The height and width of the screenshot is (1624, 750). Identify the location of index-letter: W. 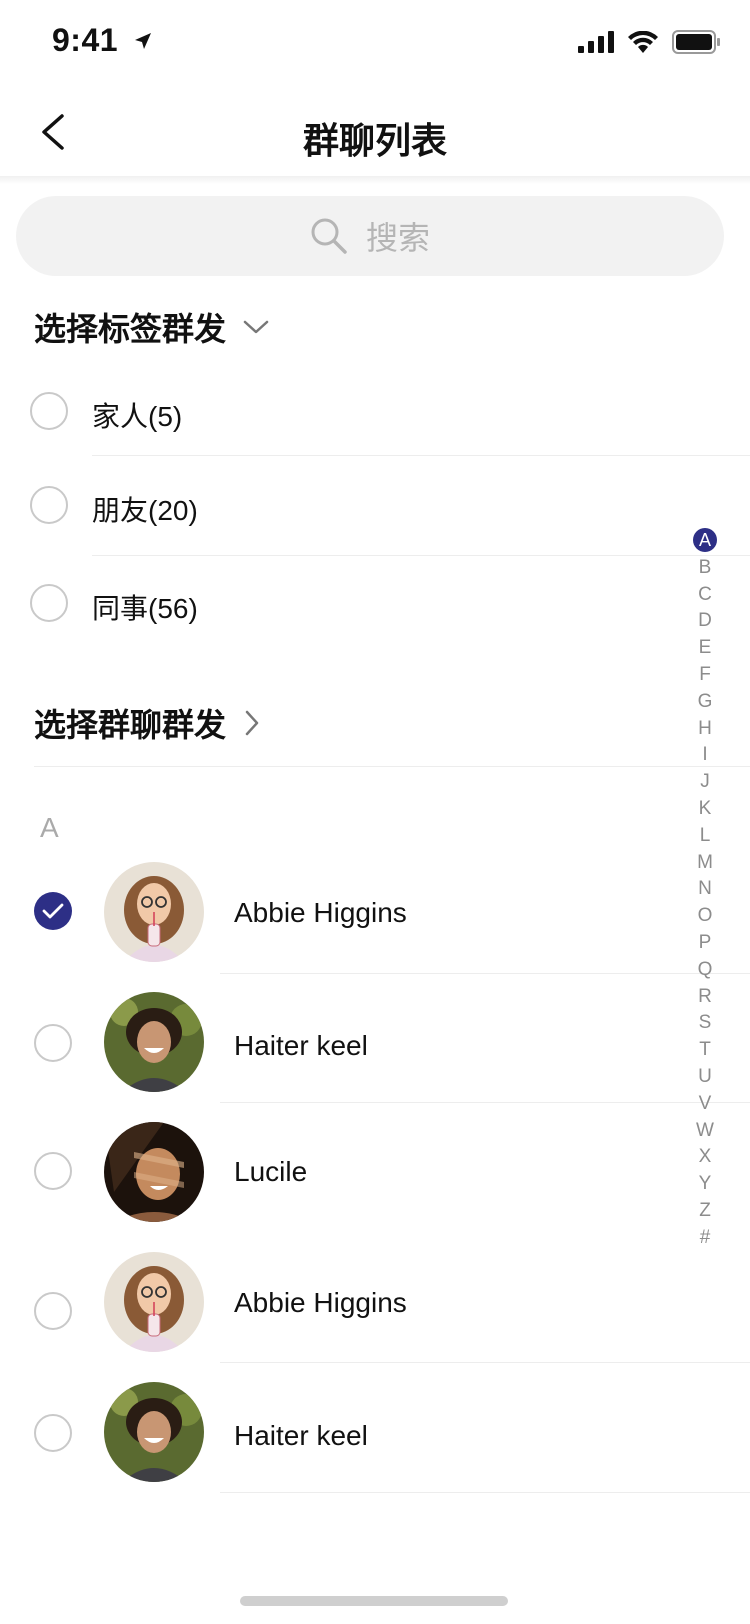
(705, 1131).